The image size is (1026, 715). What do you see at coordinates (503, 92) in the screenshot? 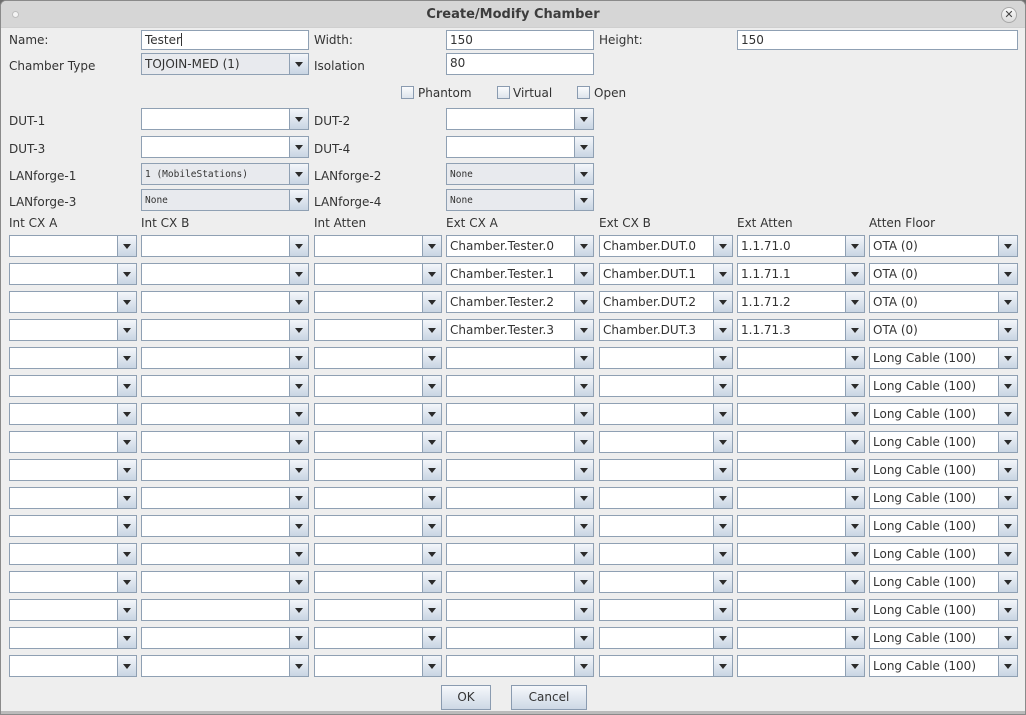
I see `virtual-checkbox` at bounding box center [503, 92].